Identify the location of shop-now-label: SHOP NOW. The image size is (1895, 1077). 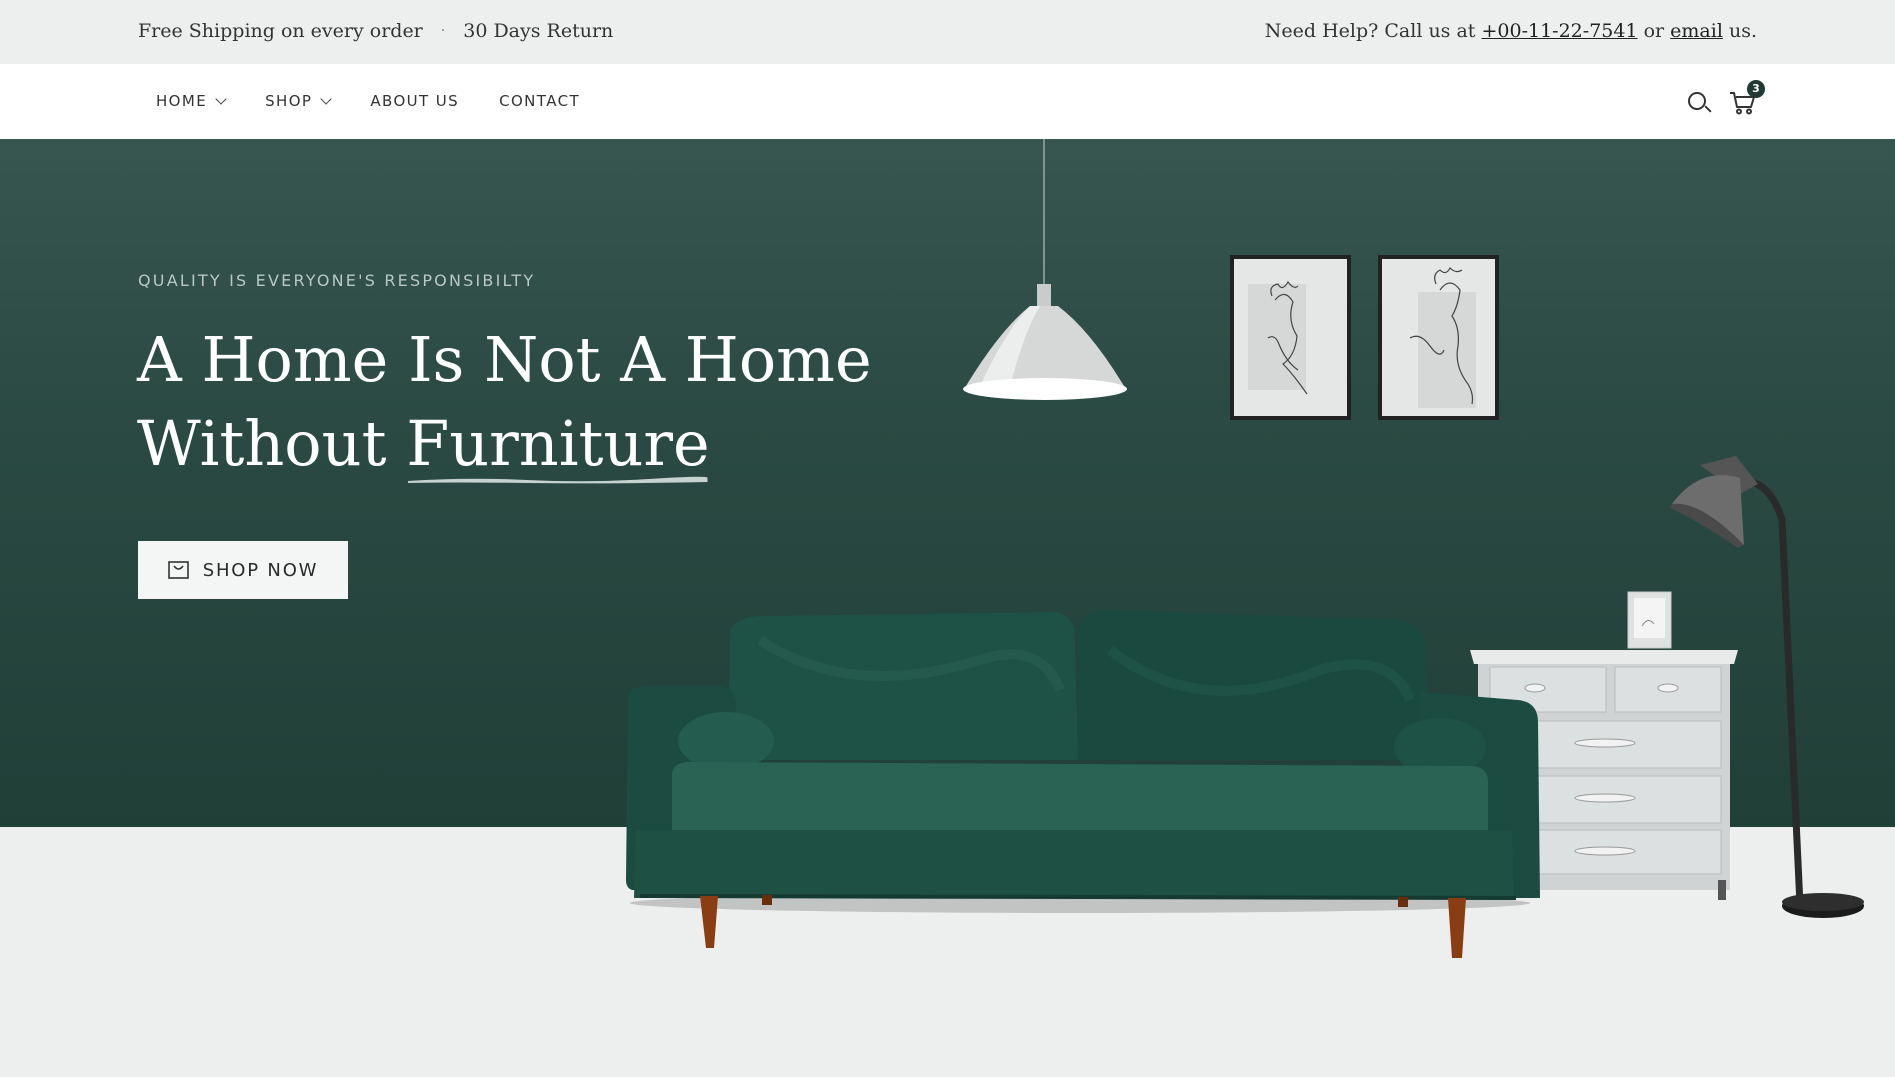
(260, 570).